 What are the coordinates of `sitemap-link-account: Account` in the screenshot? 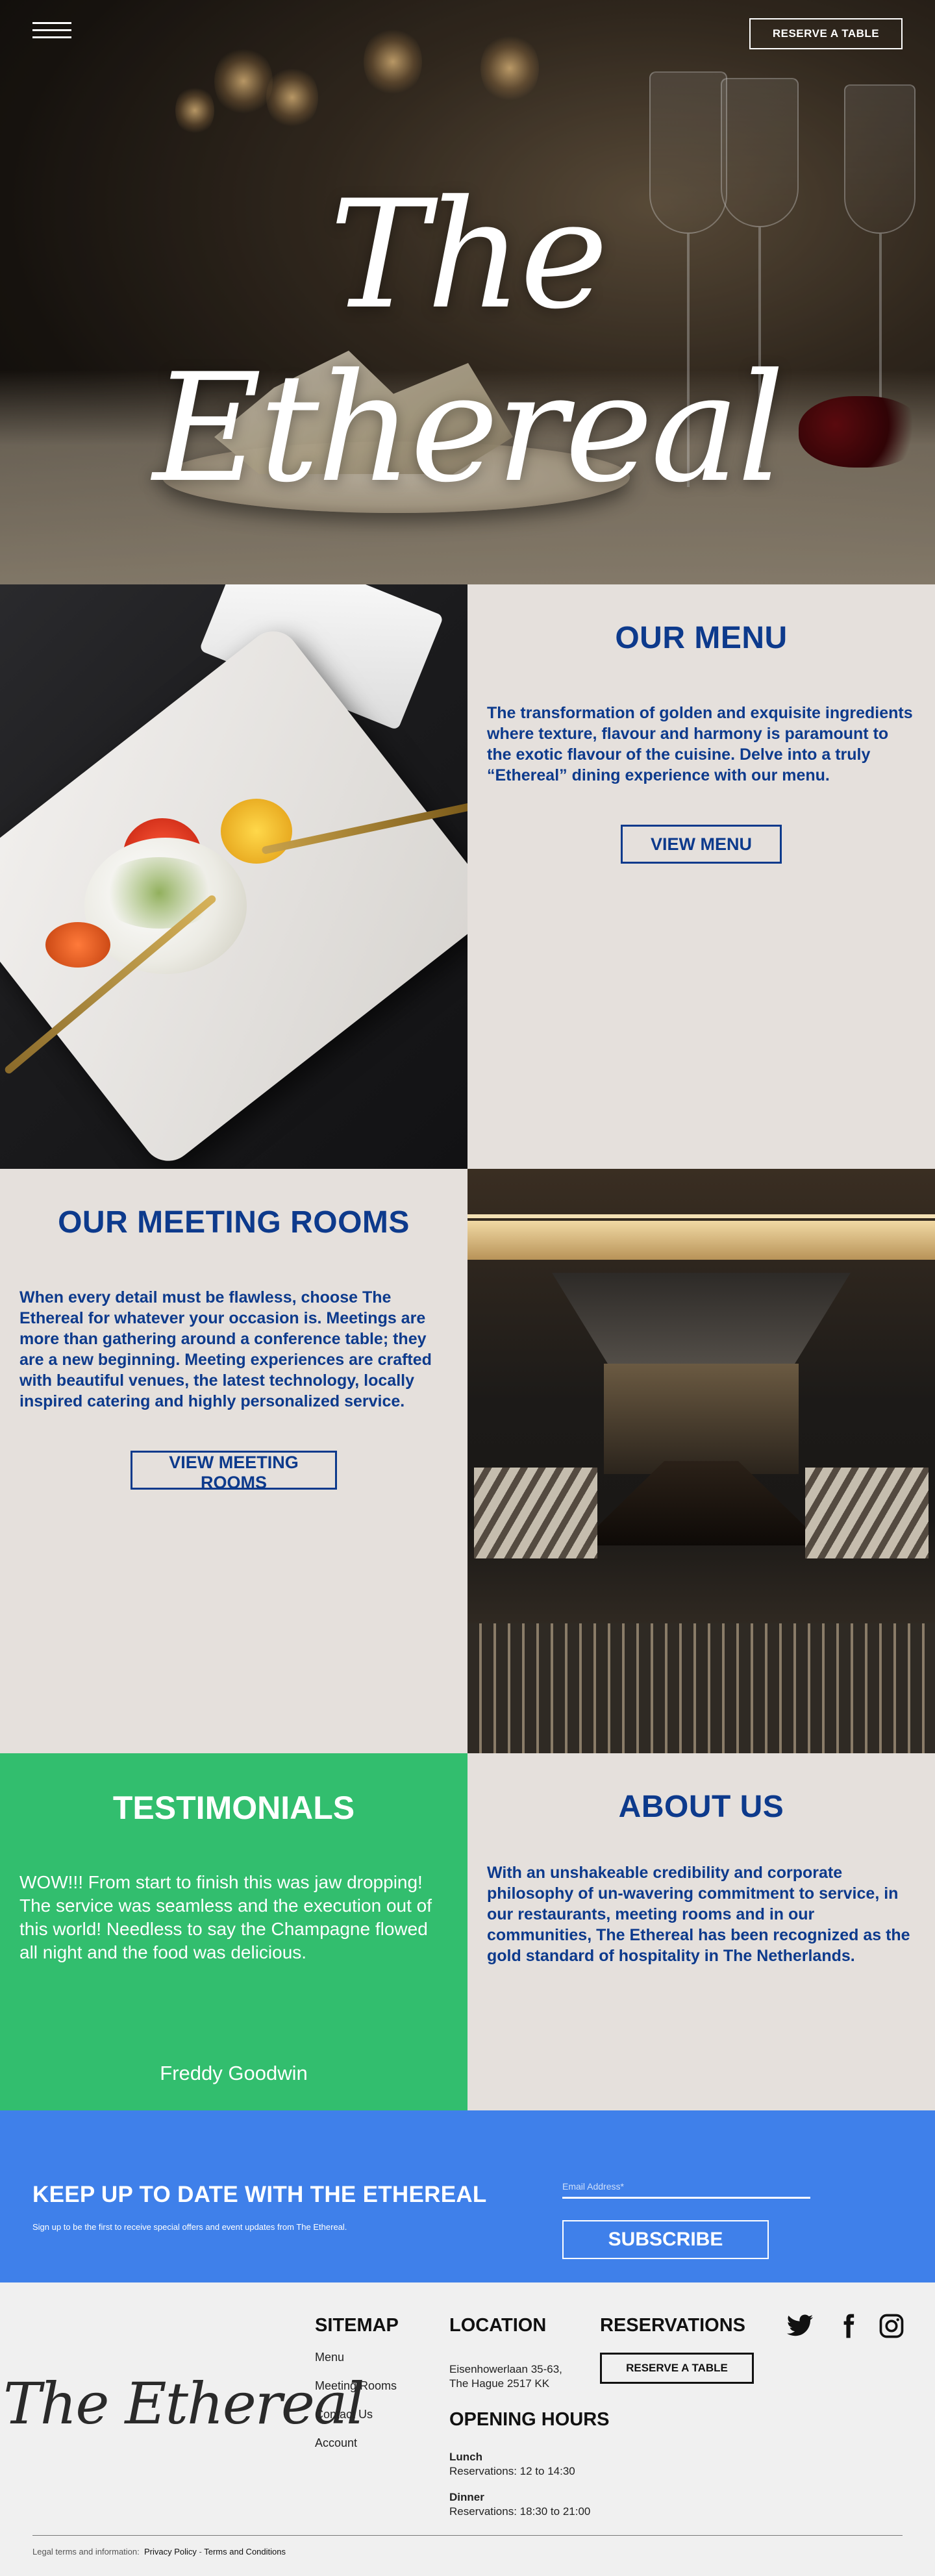 It's located at (357, 2443).